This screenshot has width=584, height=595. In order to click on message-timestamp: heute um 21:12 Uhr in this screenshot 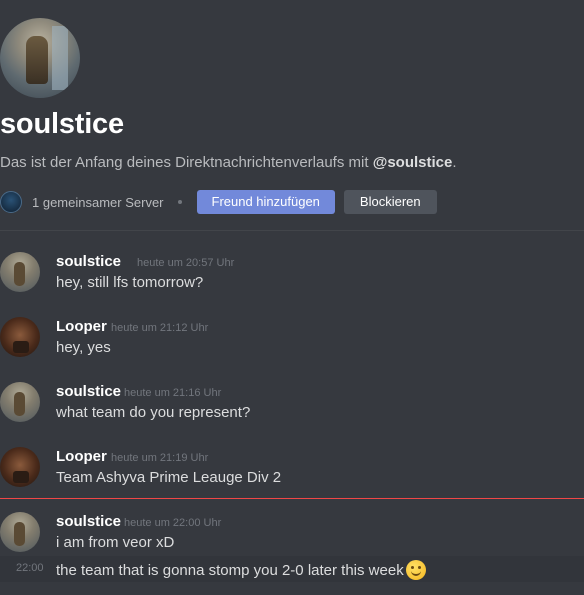, I will do `click(160, 328)`.